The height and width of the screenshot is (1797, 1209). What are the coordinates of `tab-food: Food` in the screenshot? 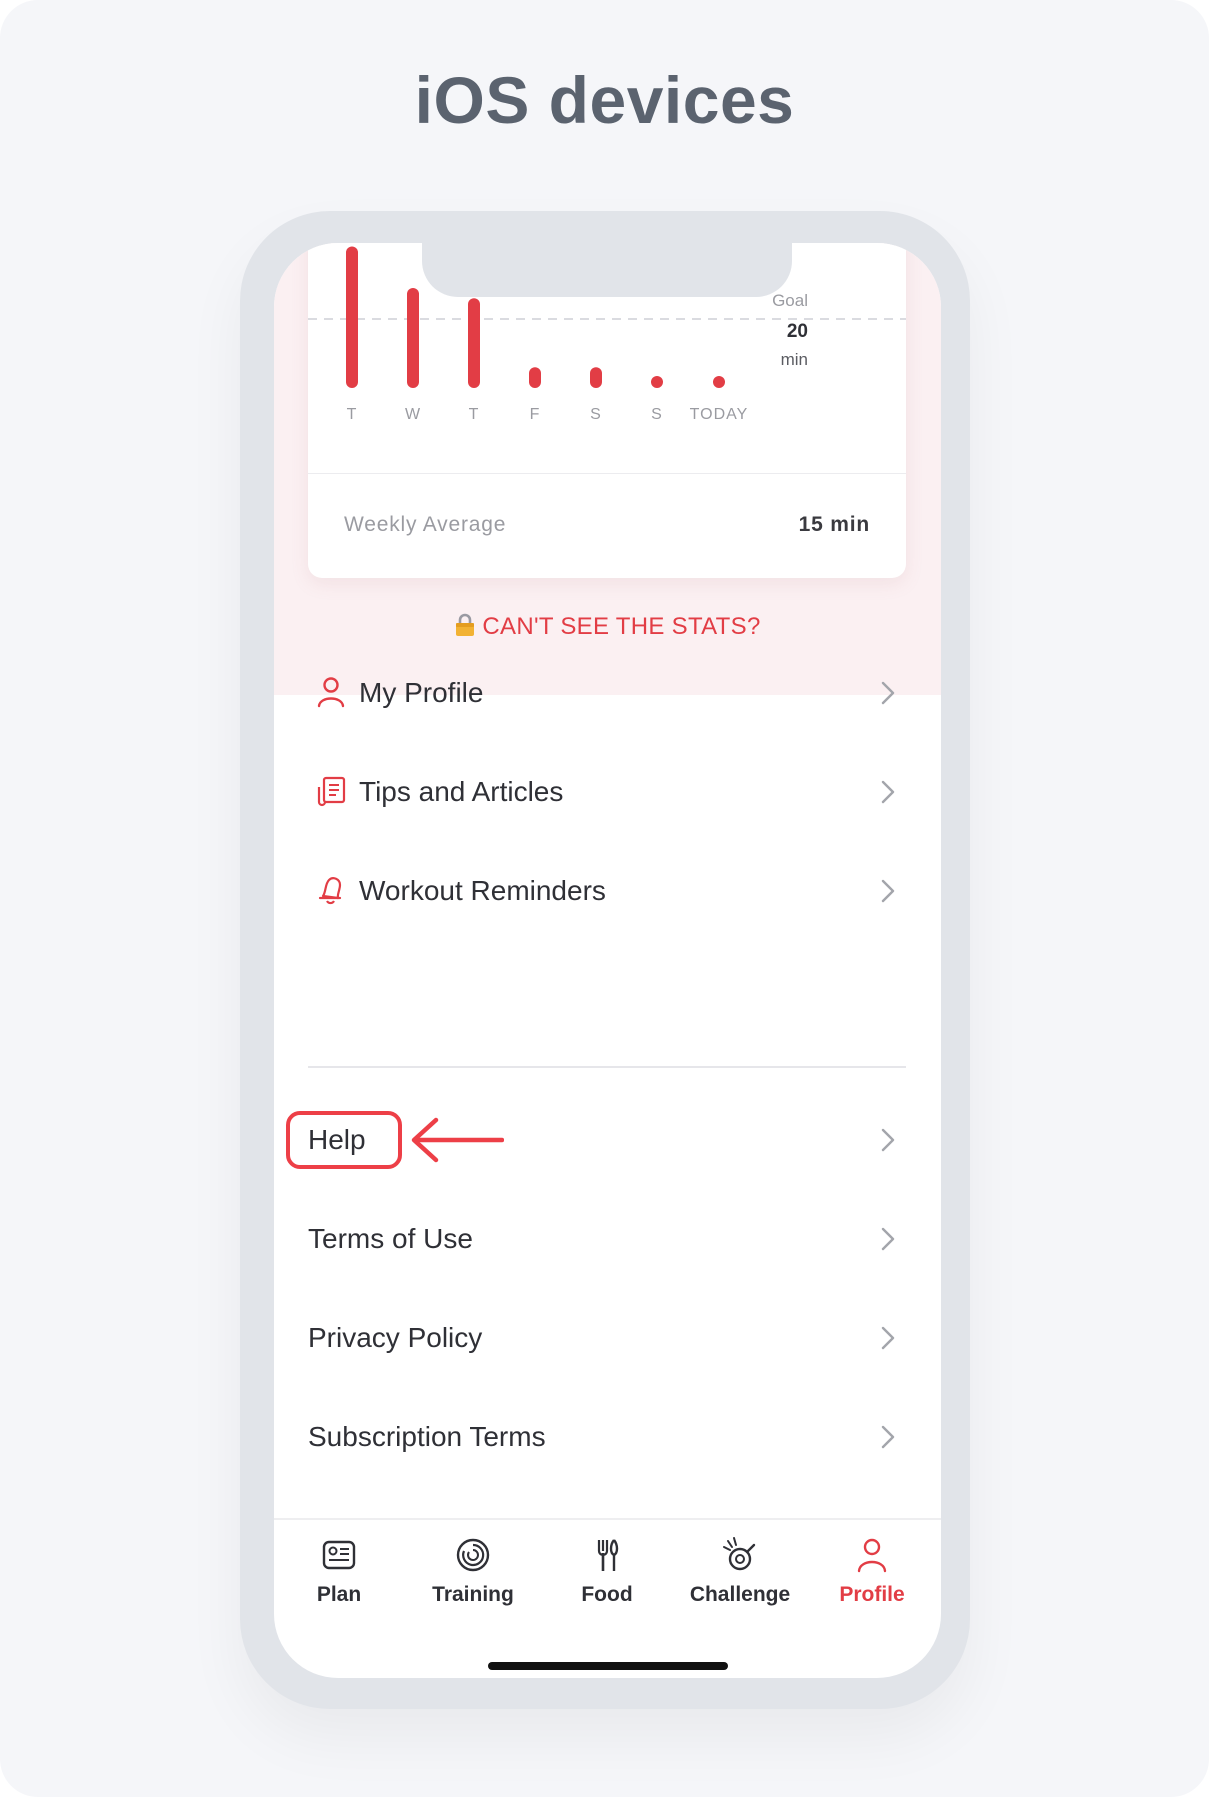 It's located at (607, 1571).